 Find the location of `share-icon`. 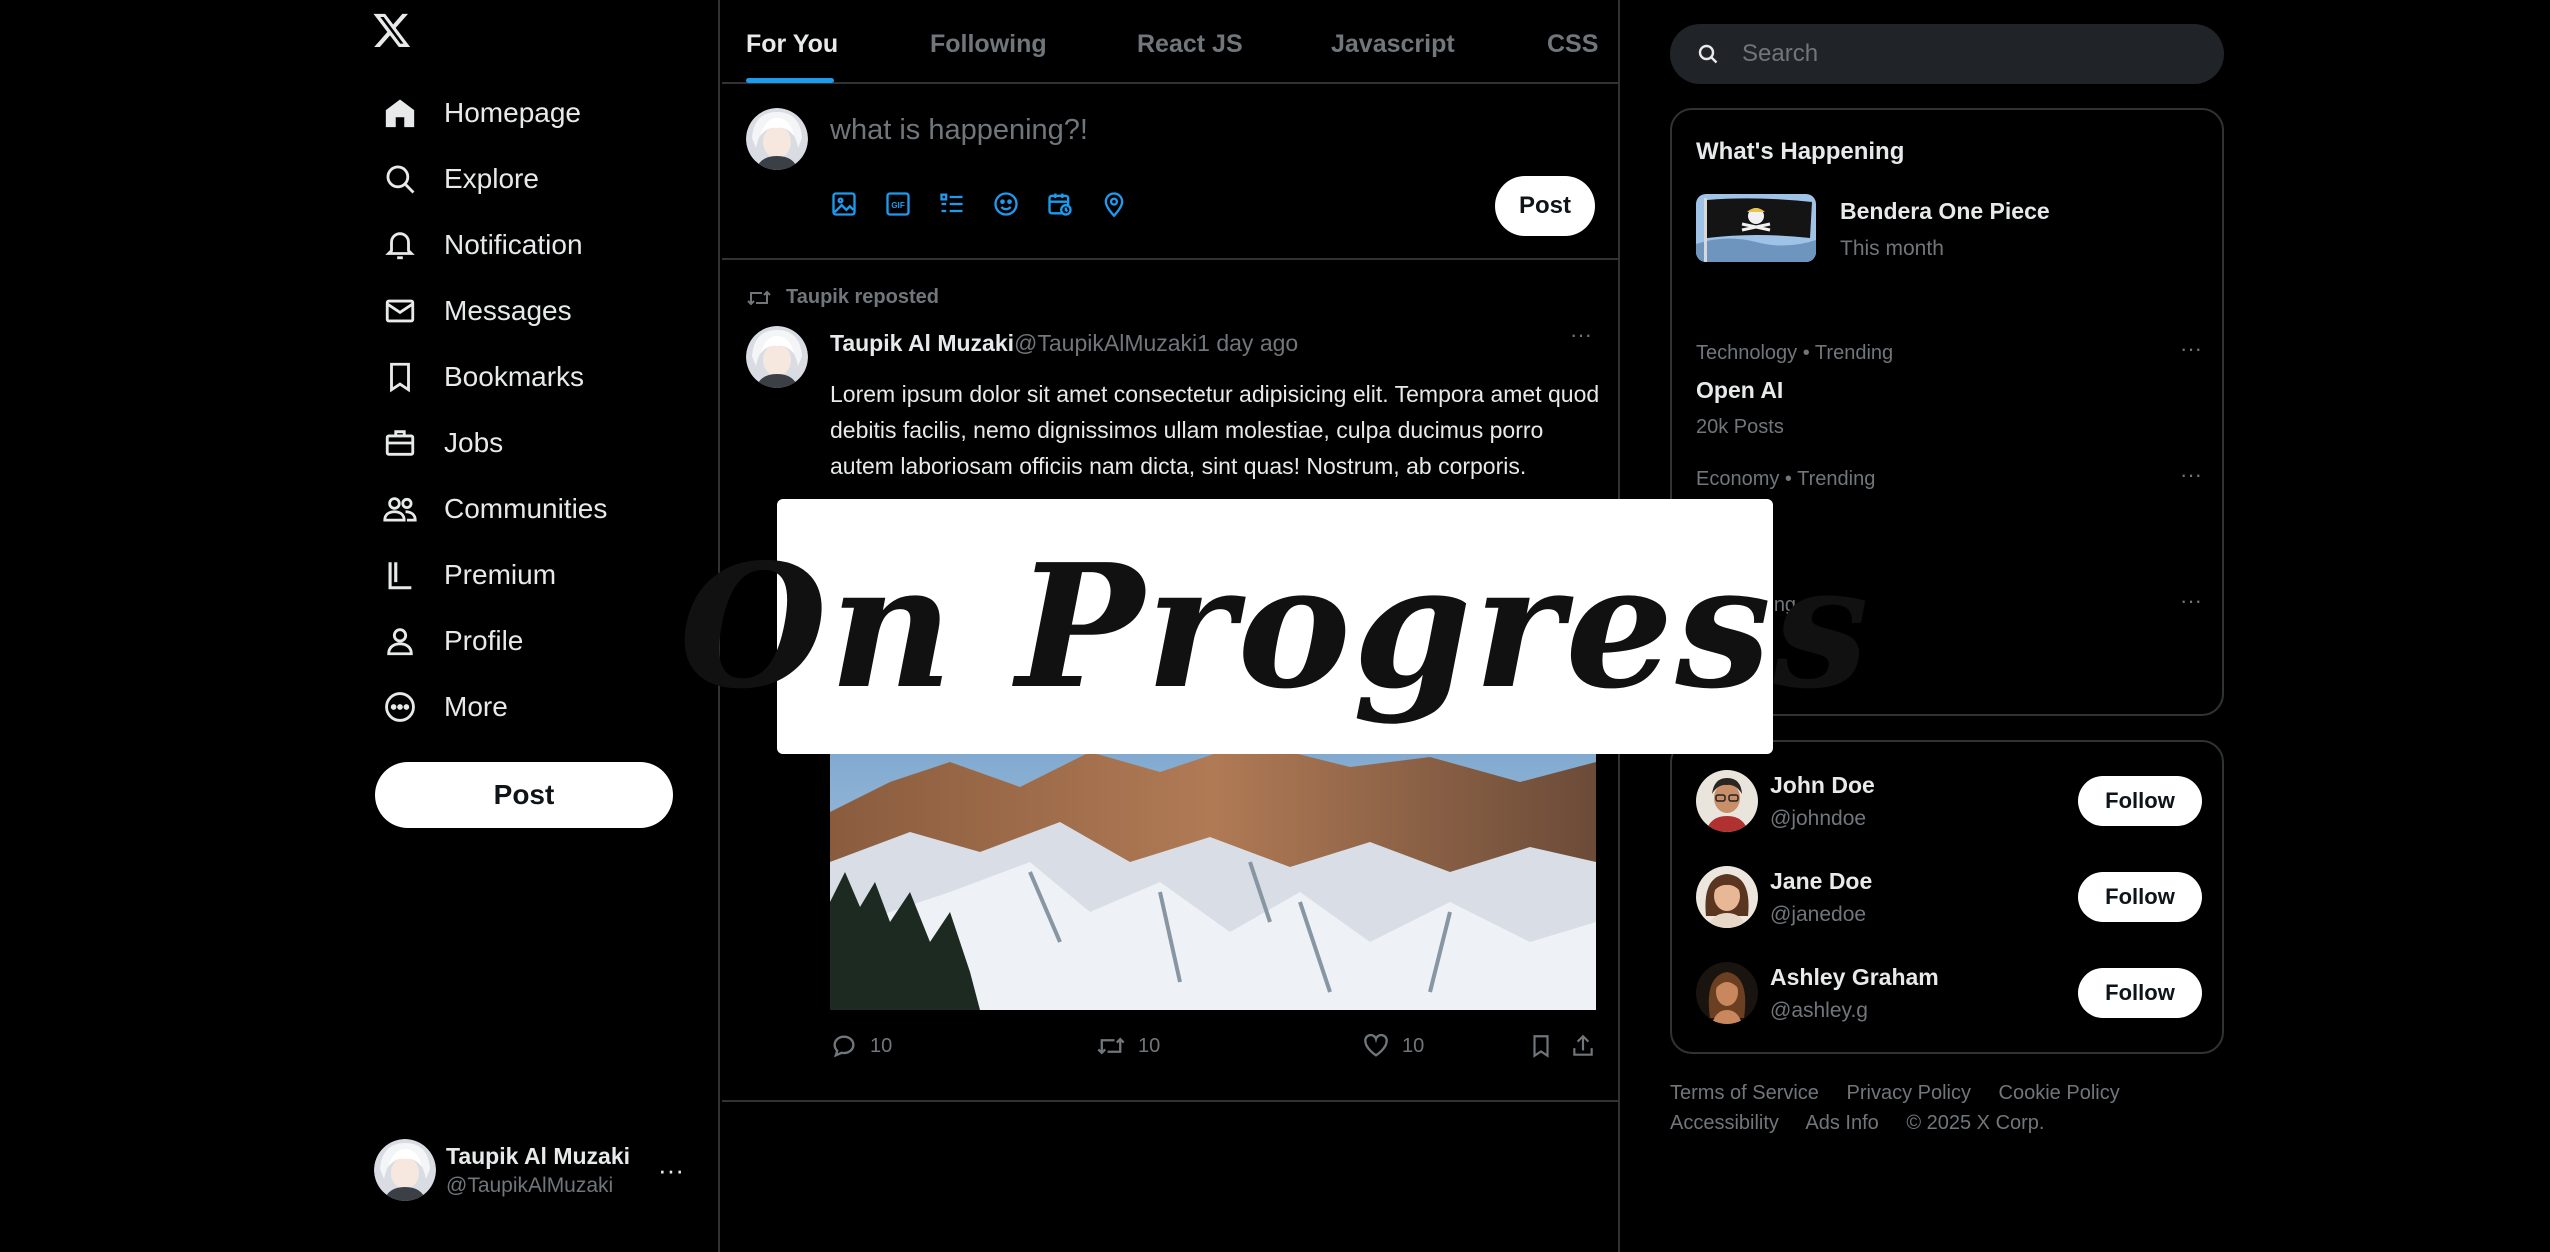

share-icon is located at coordinates (1583, 1046).